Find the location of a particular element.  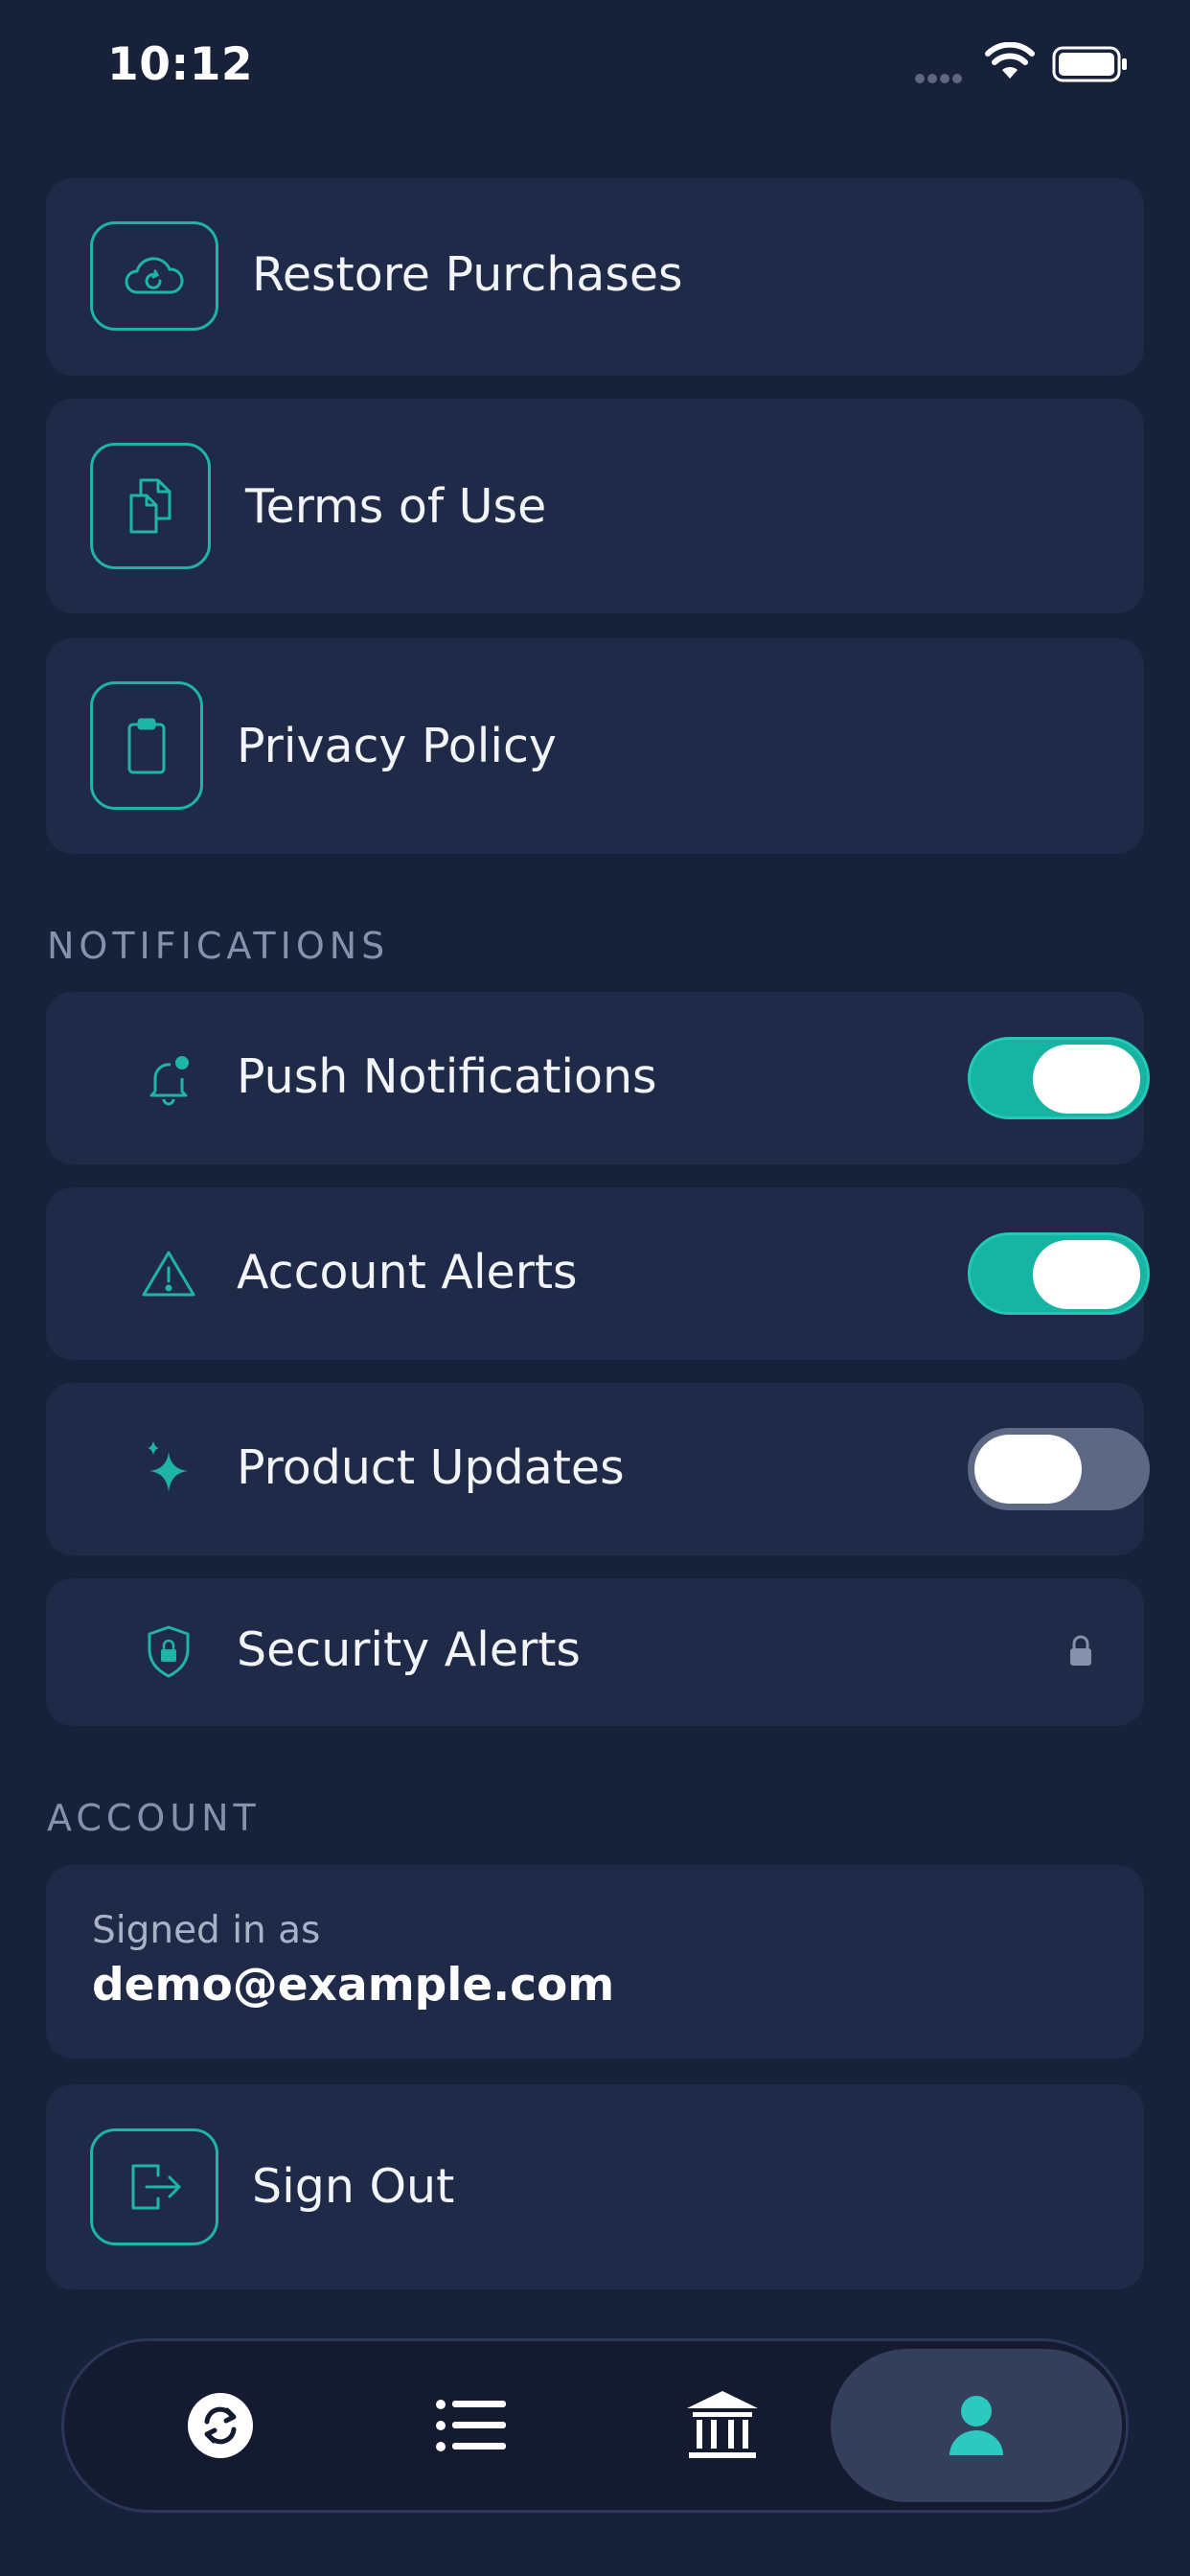

shield-lock-icon is located at coordinates (169, 1651).